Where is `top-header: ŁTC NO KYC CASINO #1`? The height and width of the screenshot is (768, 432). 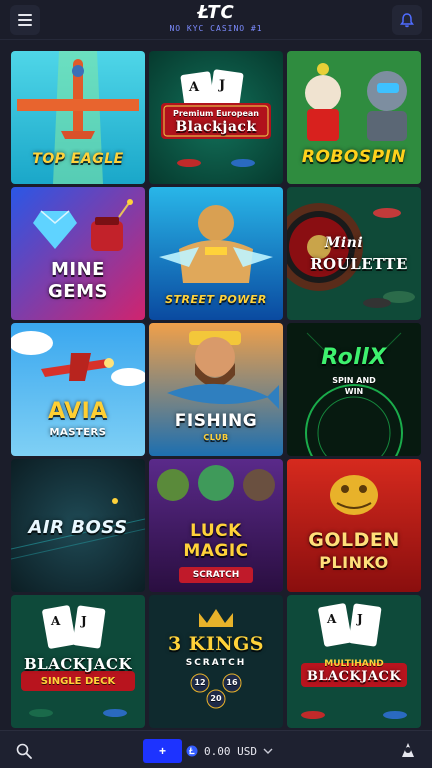
top-header: ŁTC NO KYC CASINO #1 is located at coordinates (216, 20).